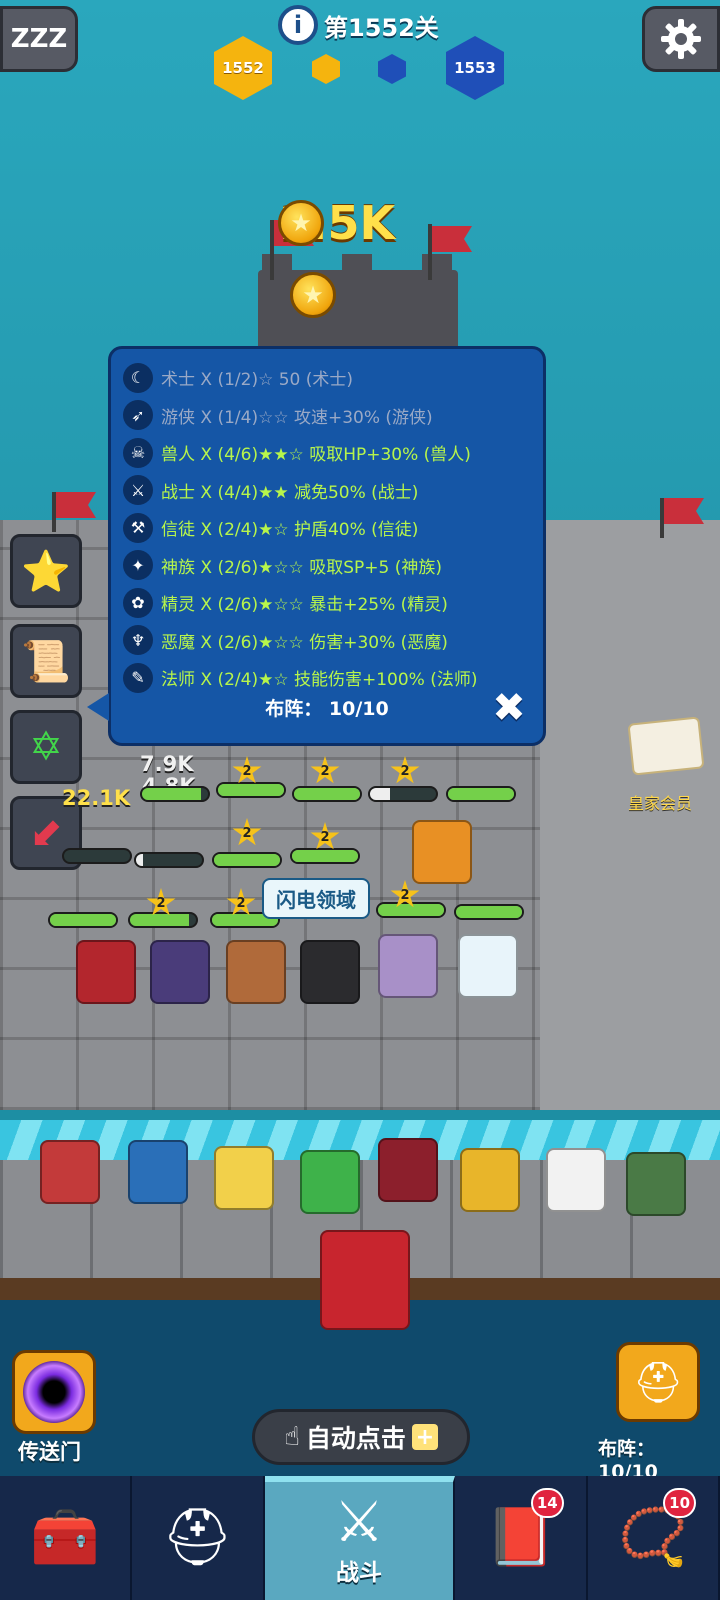  What do you see at coordinates (301, 223) in the screenshot?
I see `gold-coin-icon: ★` at bounding box center [301, 223].